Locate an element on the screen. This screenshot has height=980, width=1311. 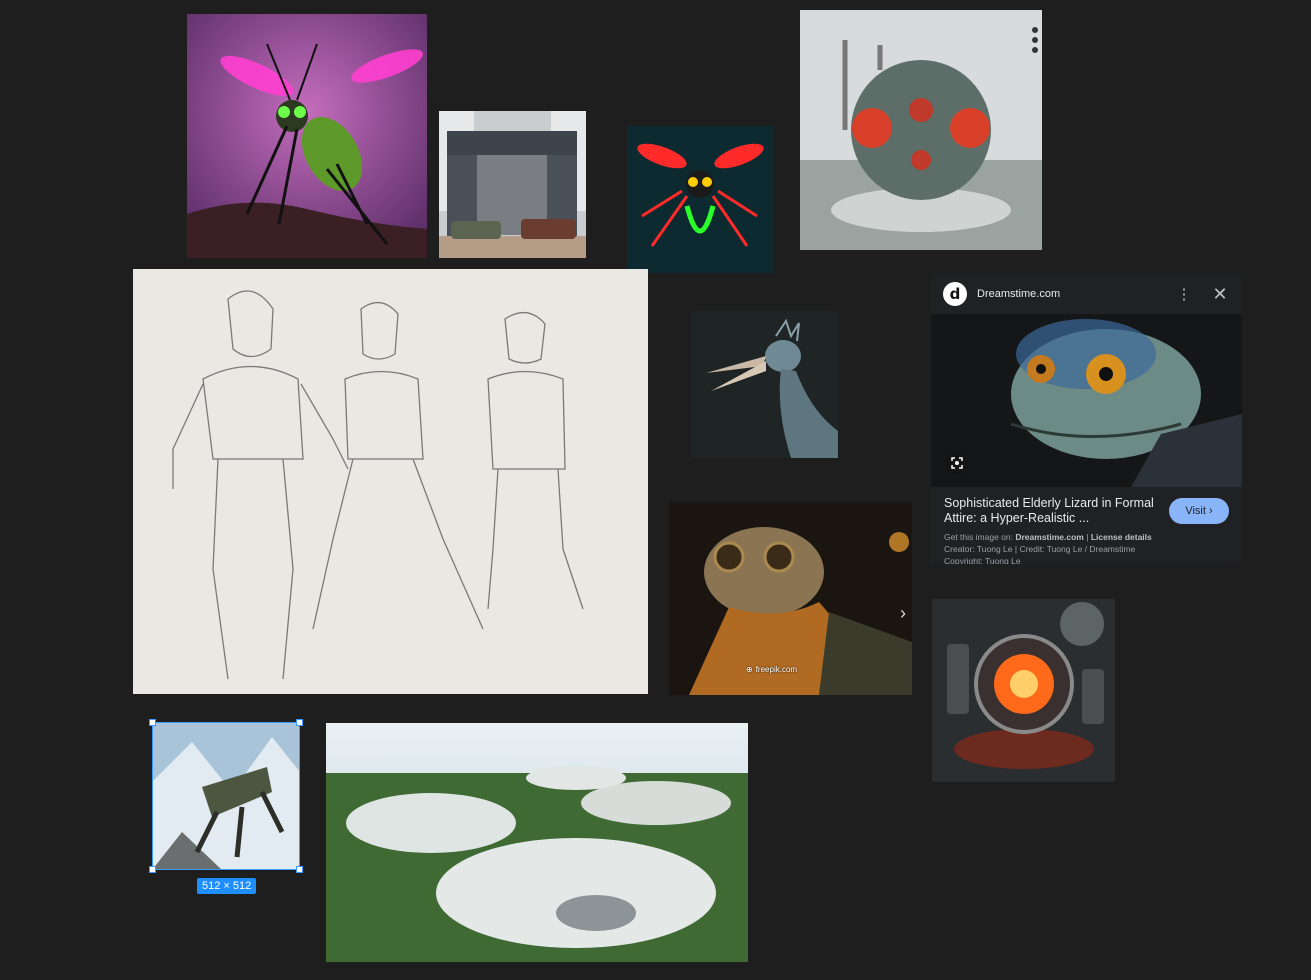
size-badge: 512 × 512 is located at coordinates (227, 886).